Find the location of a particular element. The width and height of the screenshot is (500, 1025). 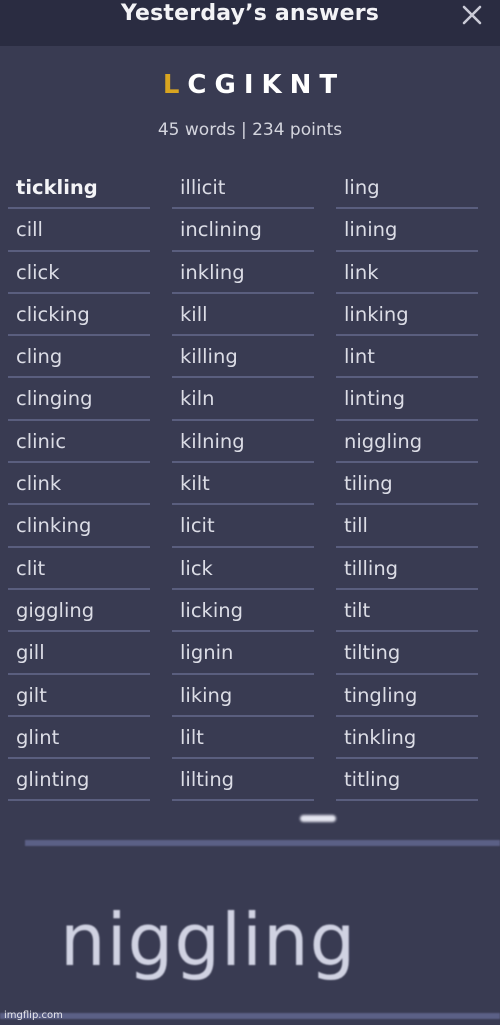

answer-word: titling is located at coordinates (407, 780).